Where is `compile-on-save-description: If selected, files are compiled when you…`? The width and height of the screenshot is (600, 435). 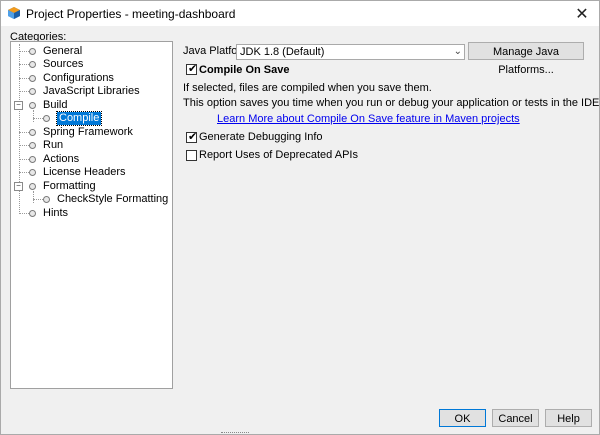 compile-on-save-description: If selected, files are compiled when you… is located at coordinates (307, 88).